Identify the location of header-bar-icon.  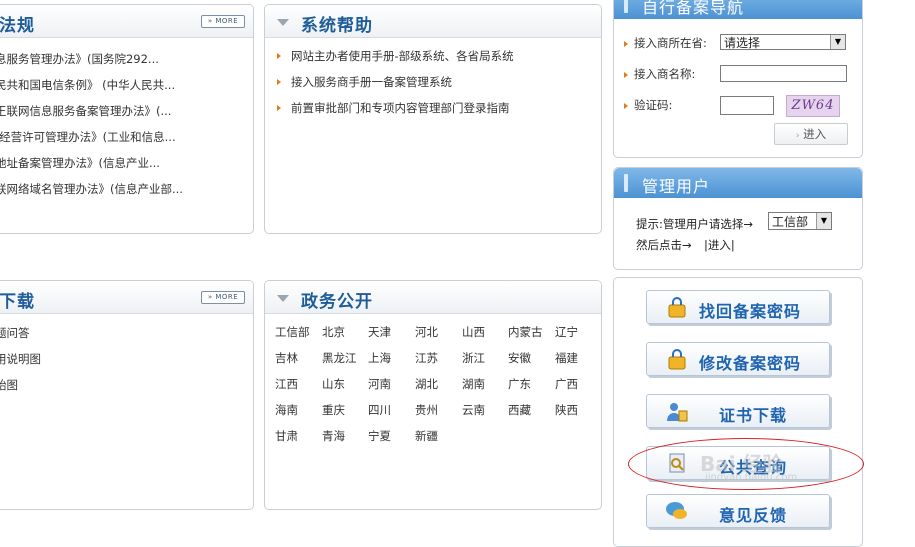
(626, 6).